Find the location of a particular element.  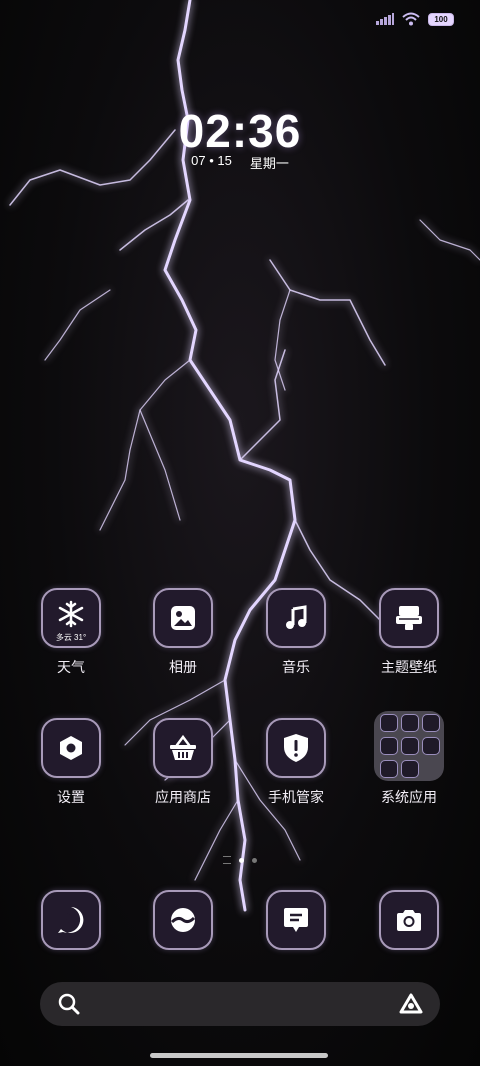

app-label: 相册 is located at coordinates (183, 667).